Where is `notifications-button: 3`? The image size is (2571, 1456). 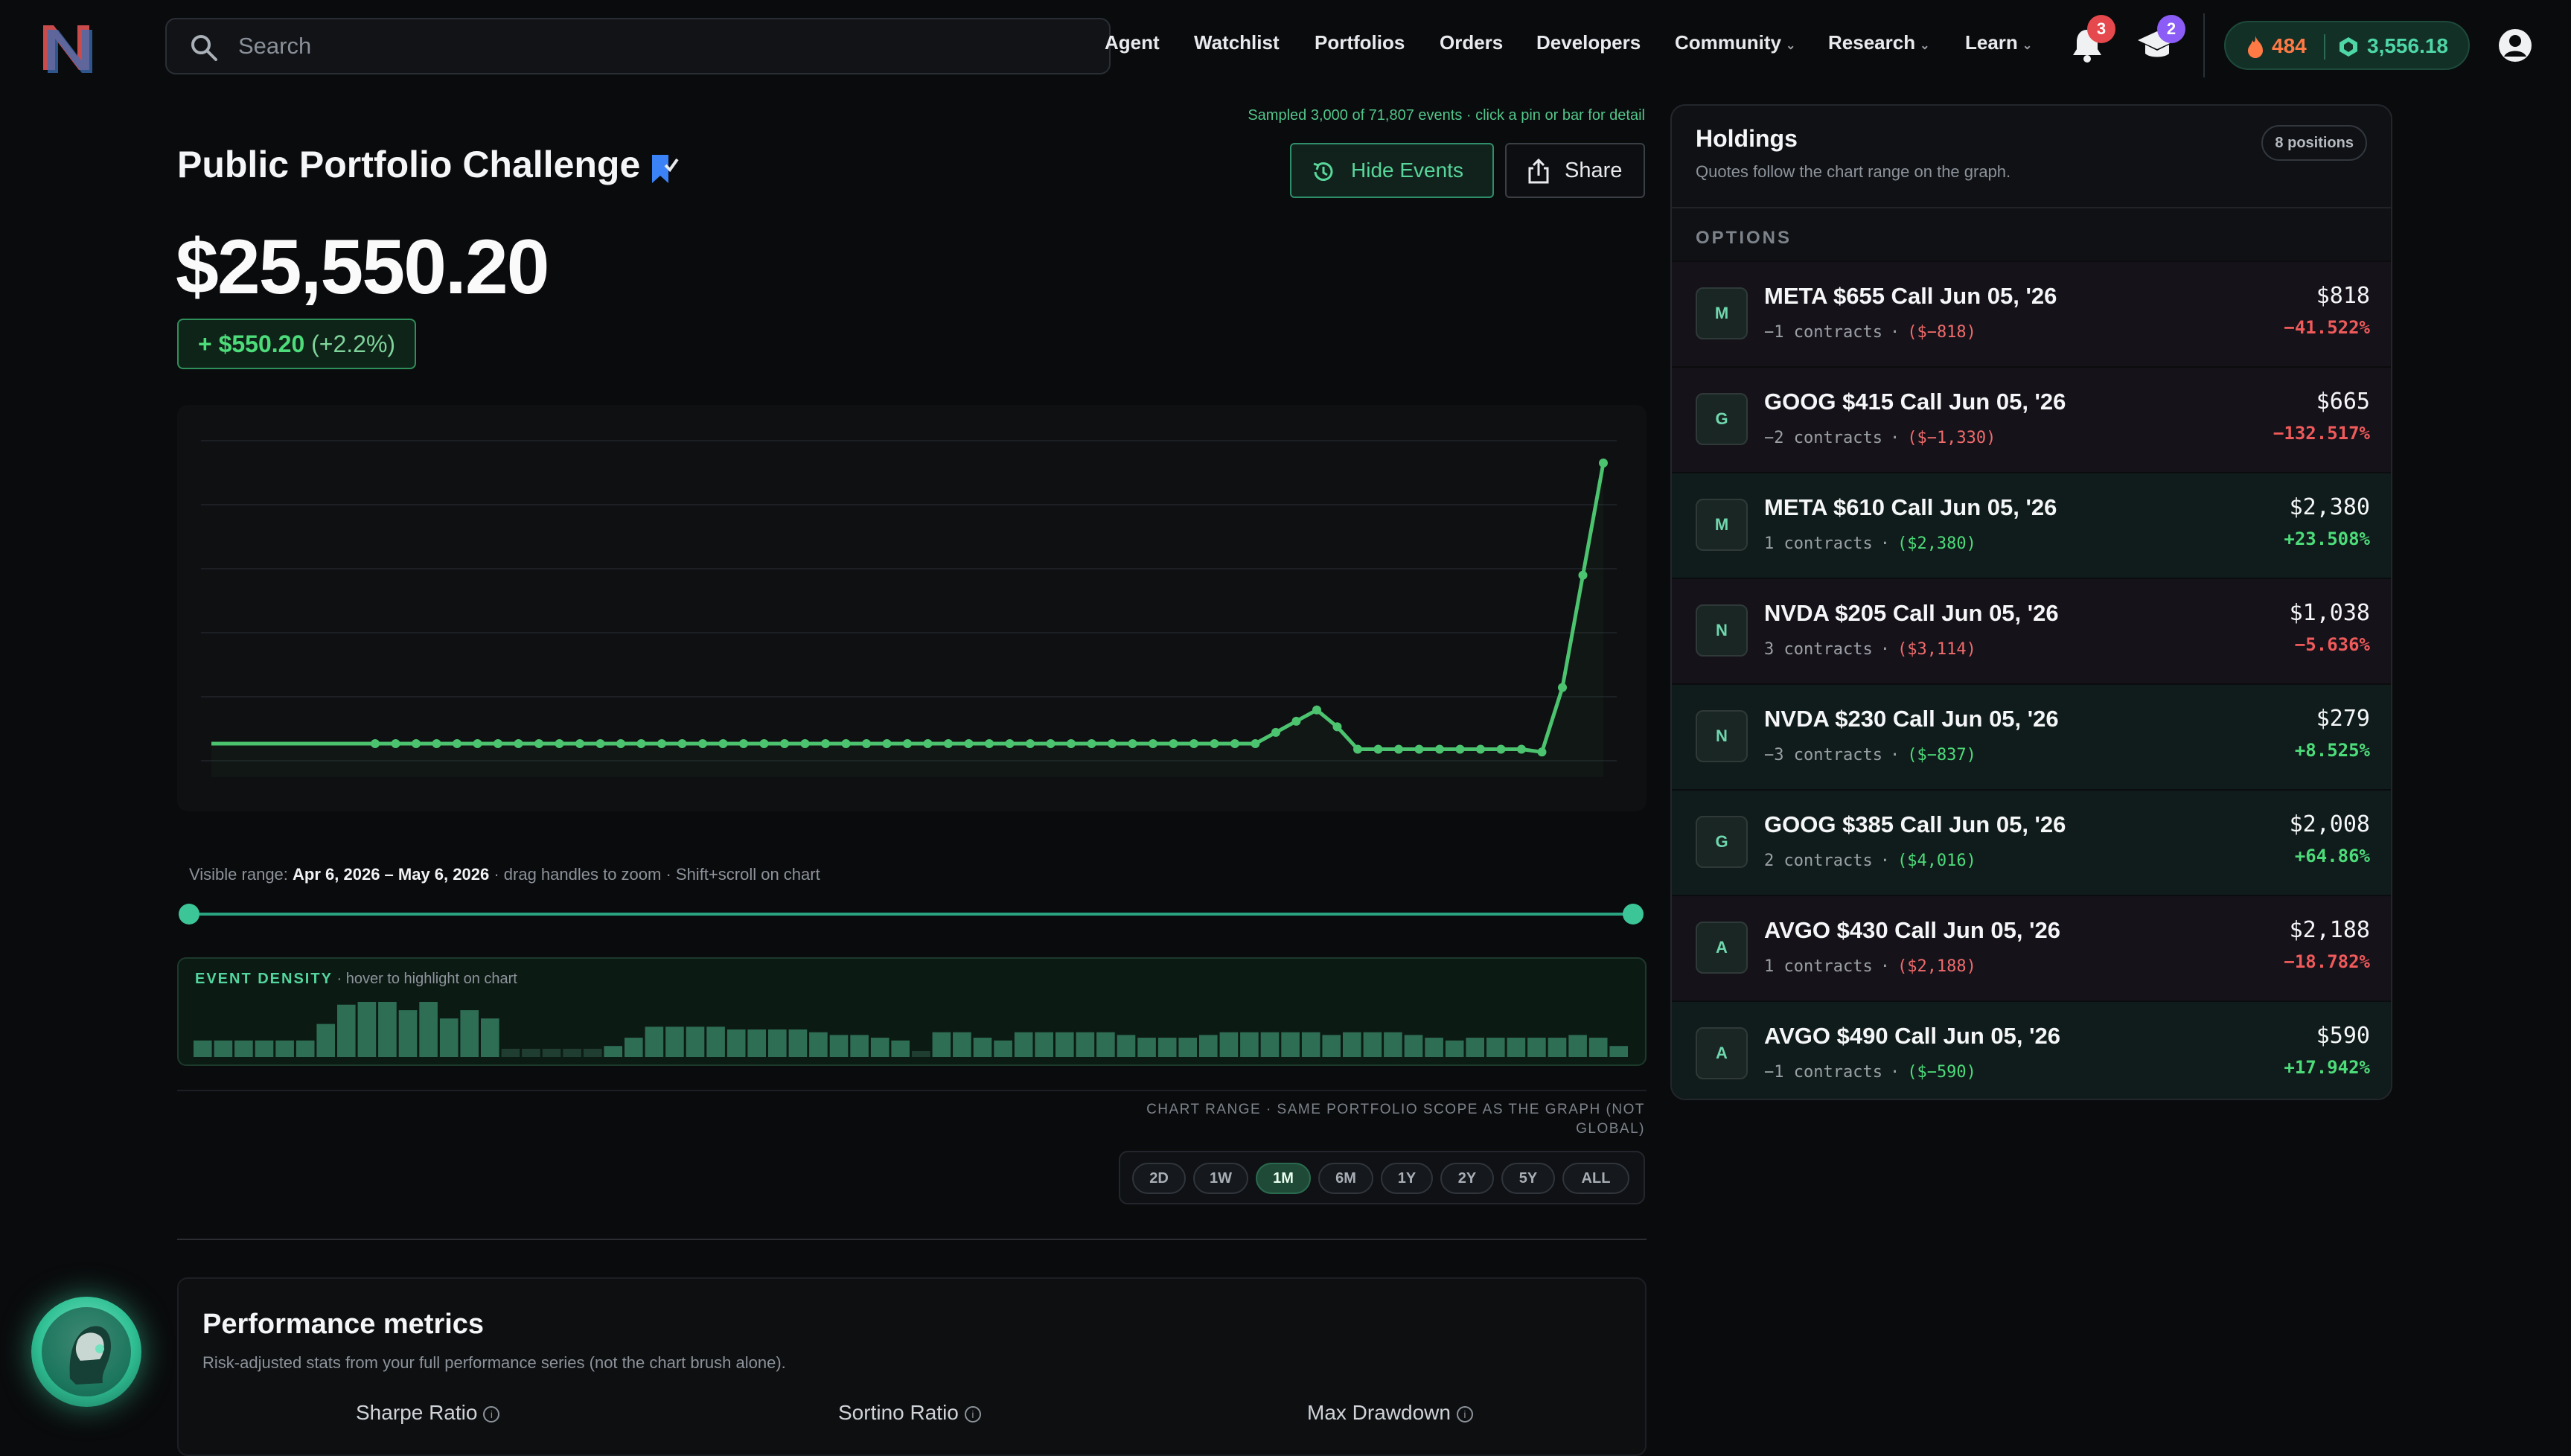 notifications-button: 3 is located at coordinates (2090, 41).